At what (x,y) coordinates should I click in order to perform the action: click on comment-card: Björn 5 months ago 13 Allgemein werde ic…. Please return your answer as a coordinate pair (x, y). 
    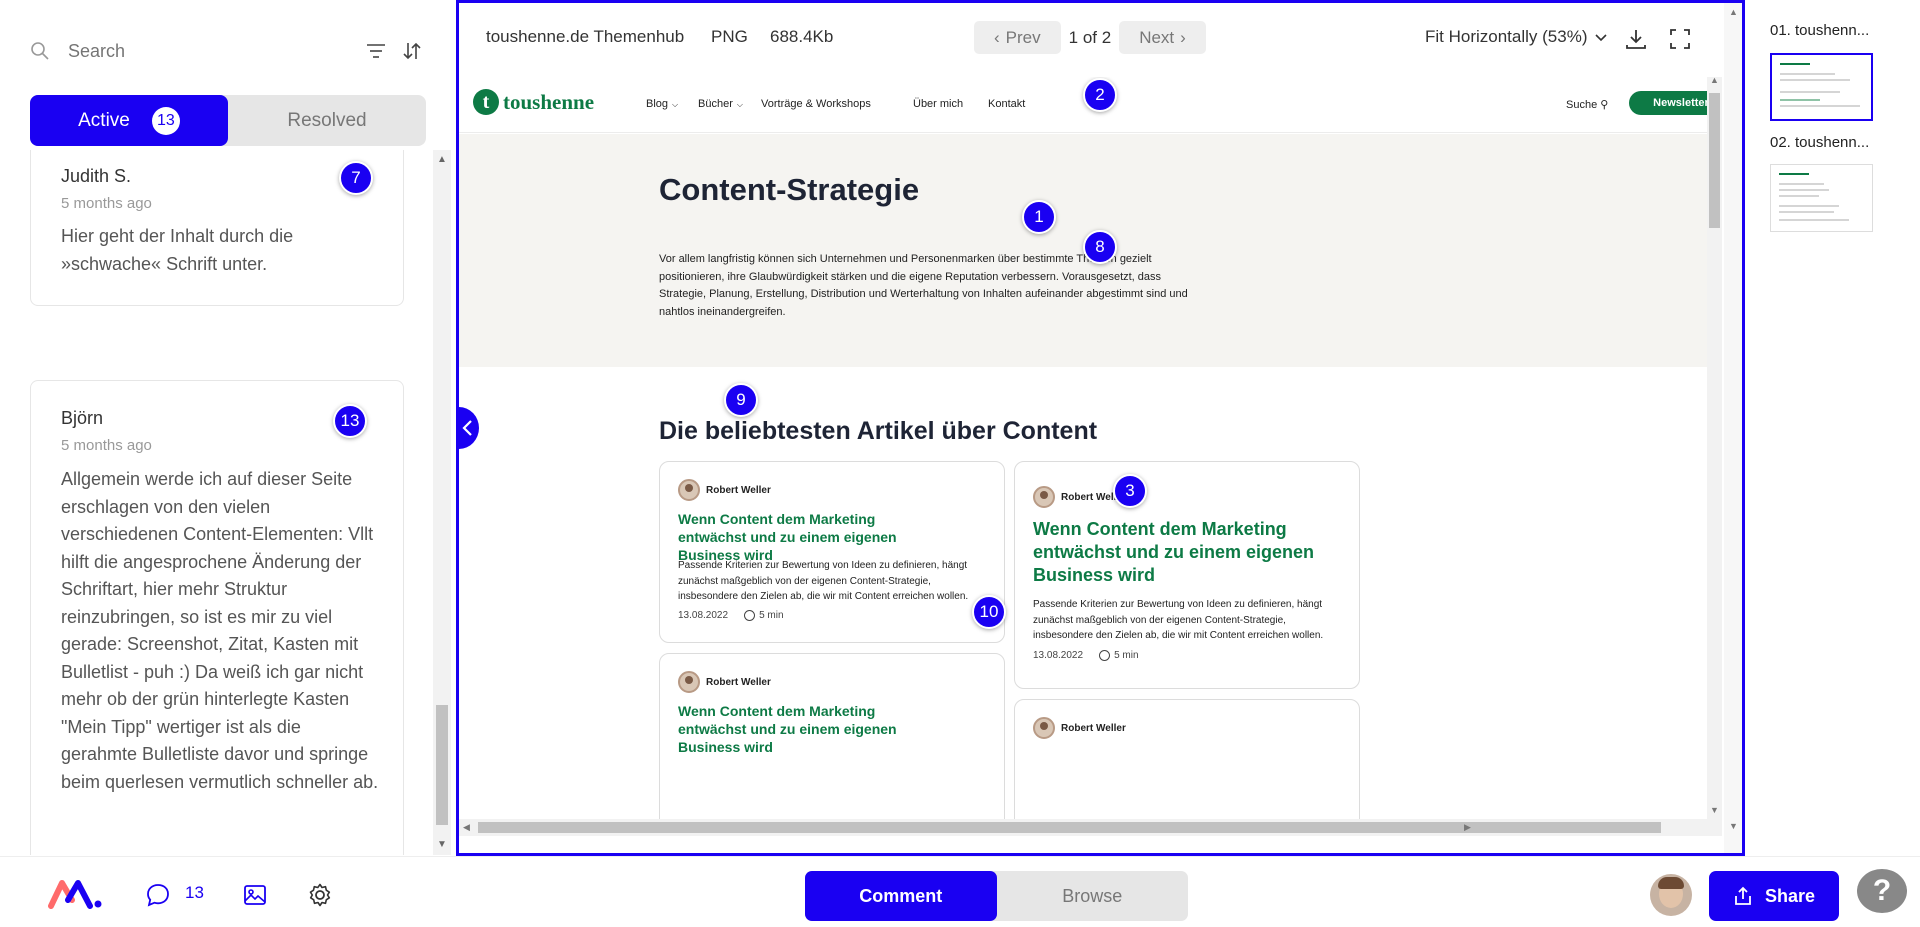
    Looking at the image, I should click on (217, 617).